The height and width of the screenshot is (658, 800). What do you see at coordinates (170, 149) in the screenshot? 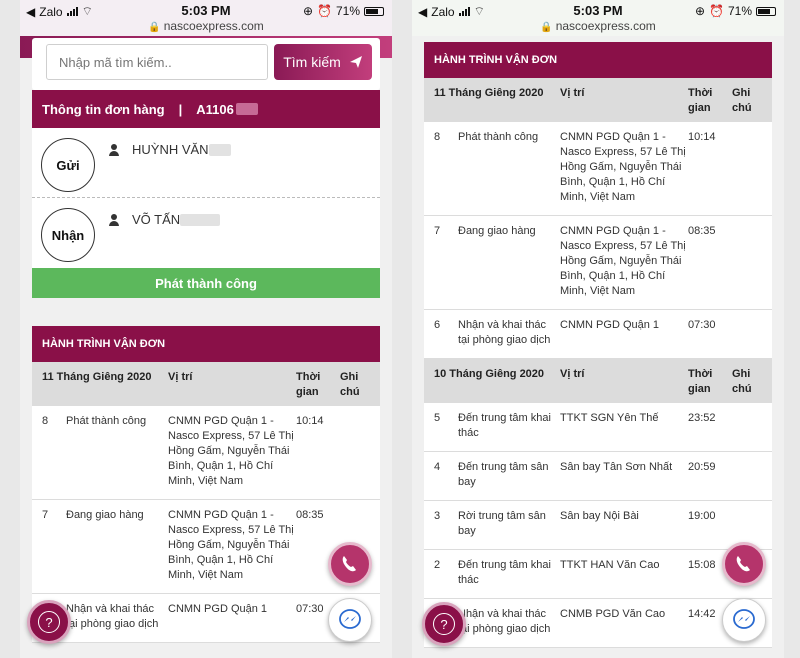
I see `sender-name: HUỲNH VĂN` at bounding box center [170, 149].